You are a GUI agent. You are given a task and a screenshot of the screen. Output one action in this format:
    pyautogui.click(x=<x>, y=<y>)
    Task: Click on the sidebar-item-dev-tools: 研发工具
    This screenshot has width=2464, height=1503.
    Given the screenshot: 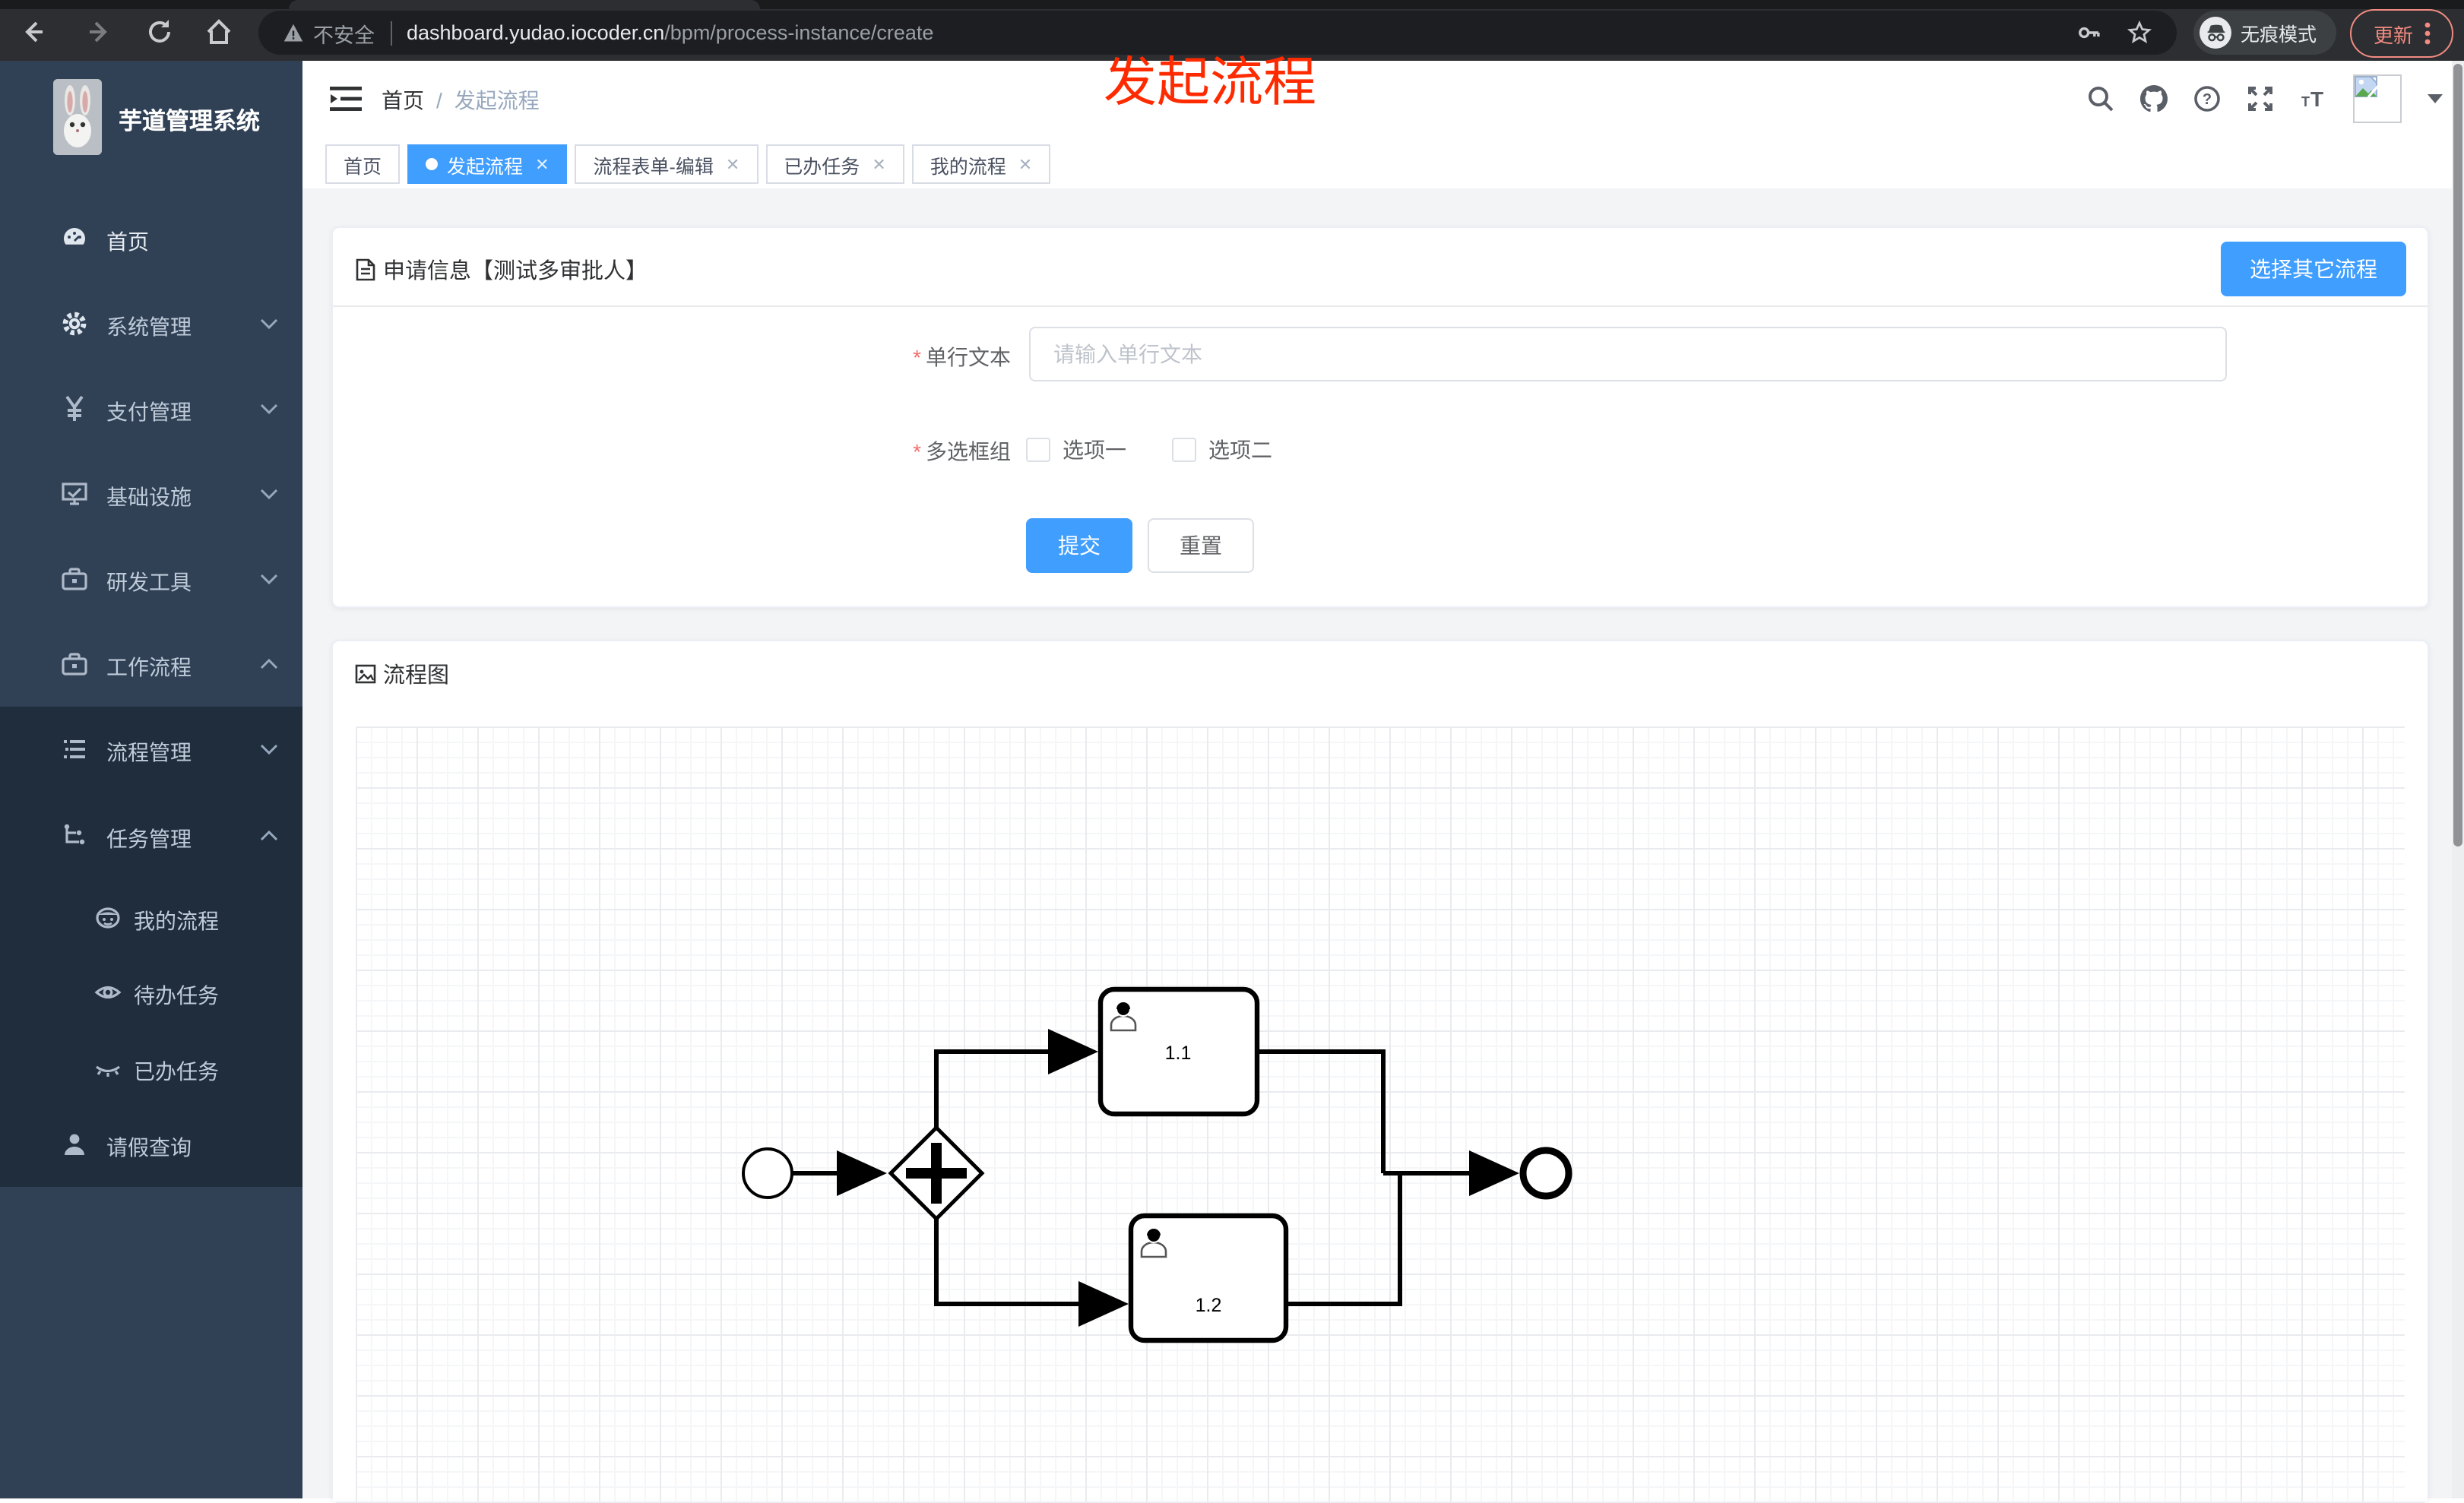 What is the action you would take?
    pyautogui.click(x=151, y=579)
    